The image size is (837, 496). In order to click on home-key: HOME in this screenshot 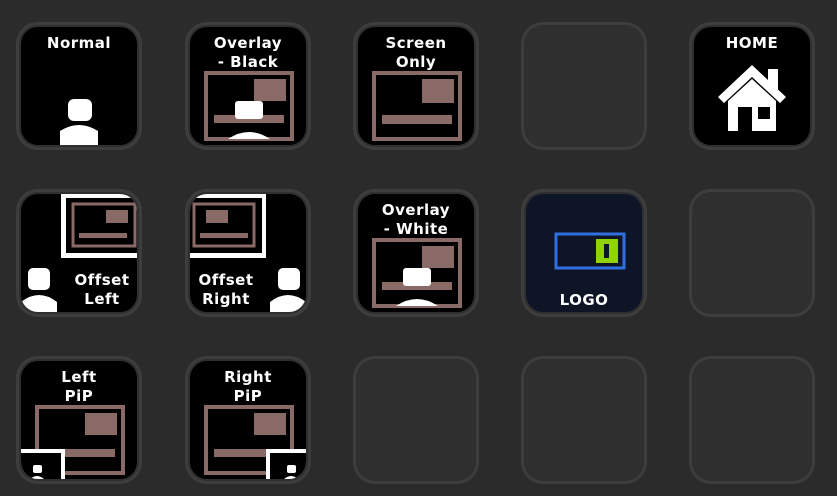, I will do `click(752, 86)`.